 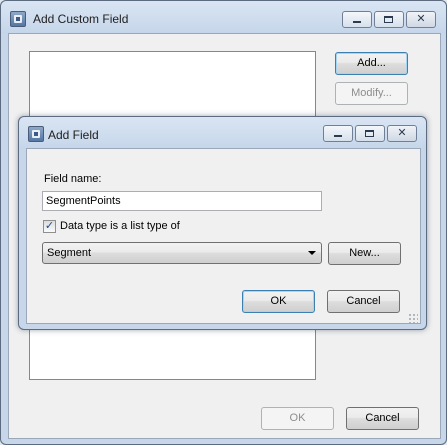 I want to click on field-name-input: SegmentPoints, so click(x=182, y=201).